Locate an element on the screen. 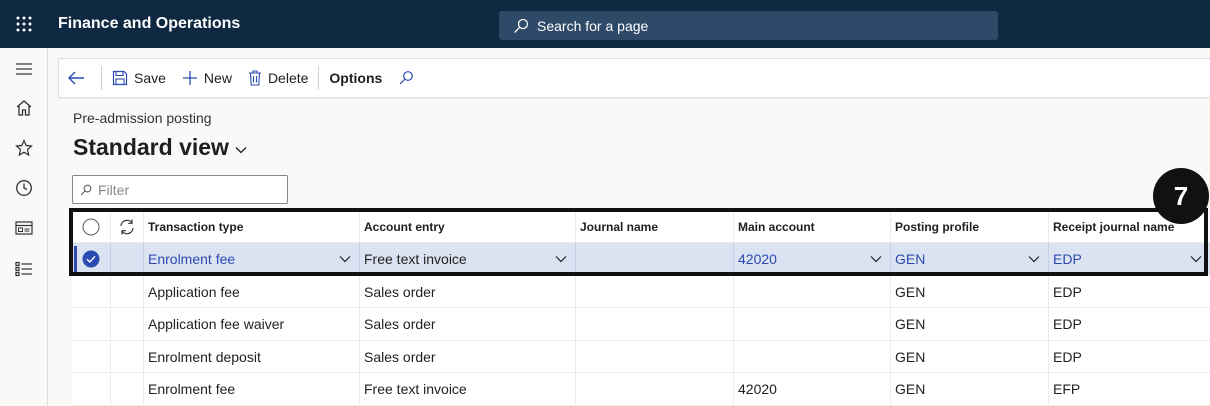 This screenshot has width=1210, height=406. clock-icon is located at coordinates (24, 188).